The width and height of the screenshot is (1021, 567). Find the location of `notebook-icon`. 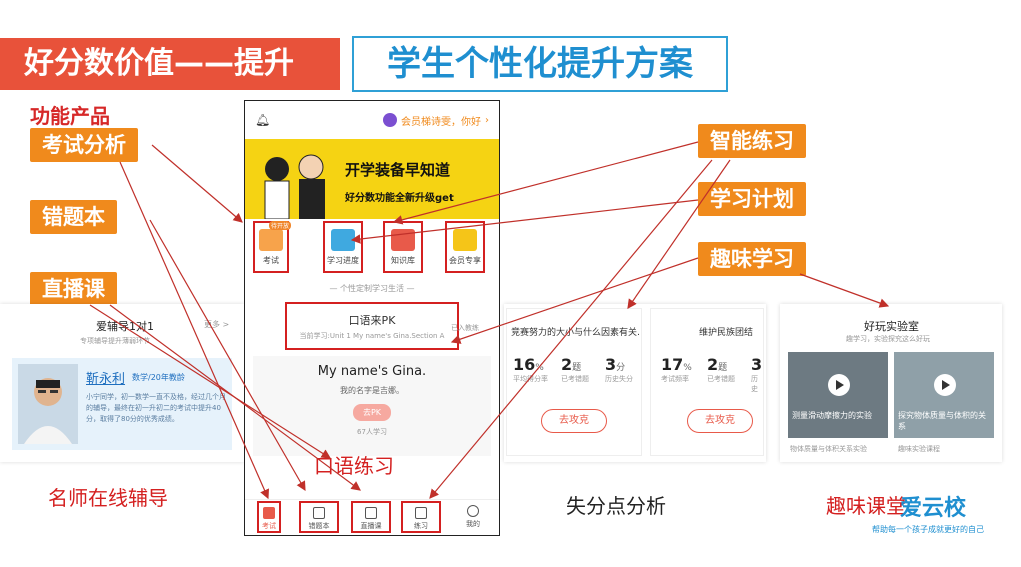

notebook-icon is located at coordinates (319, 513).